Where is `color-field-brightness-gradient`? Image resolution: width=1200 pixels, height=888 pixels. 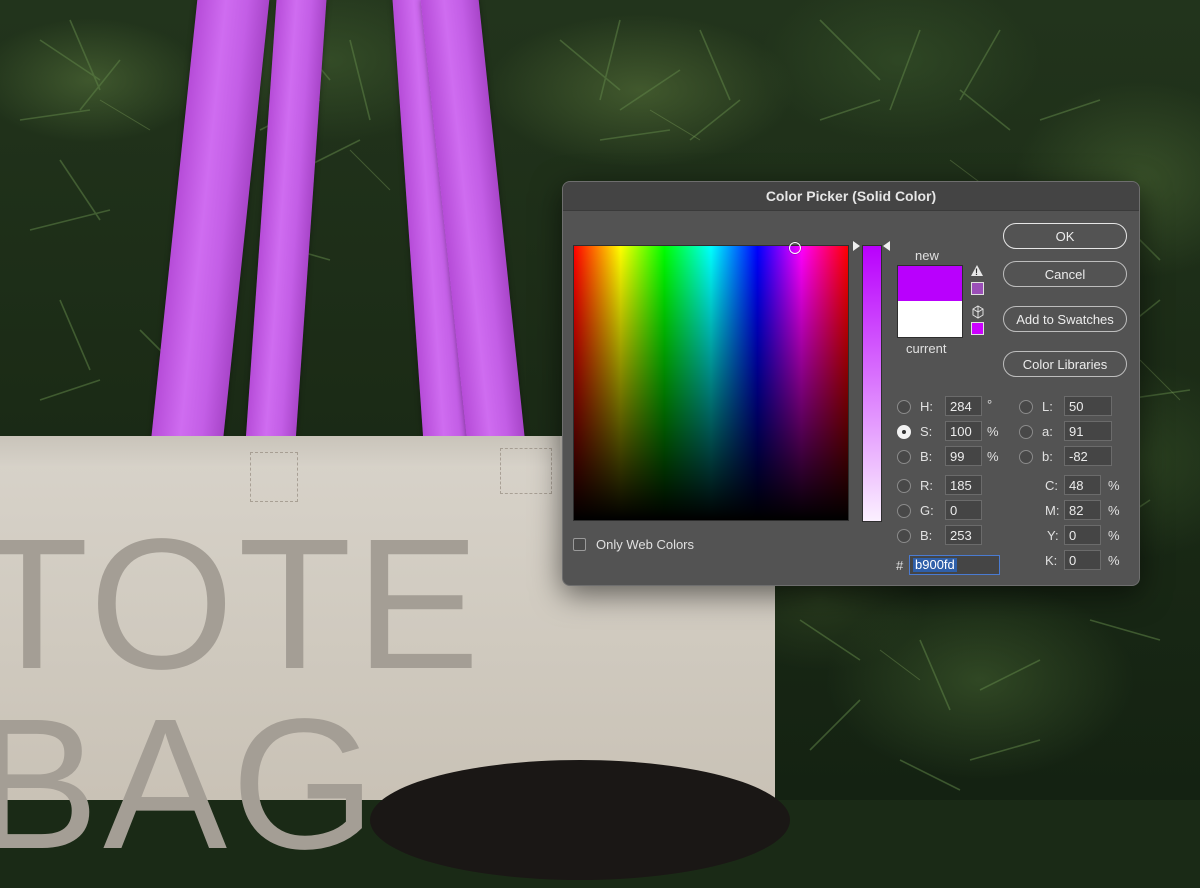
color-field-brightness-gradient is located at coordinates (711, 383).